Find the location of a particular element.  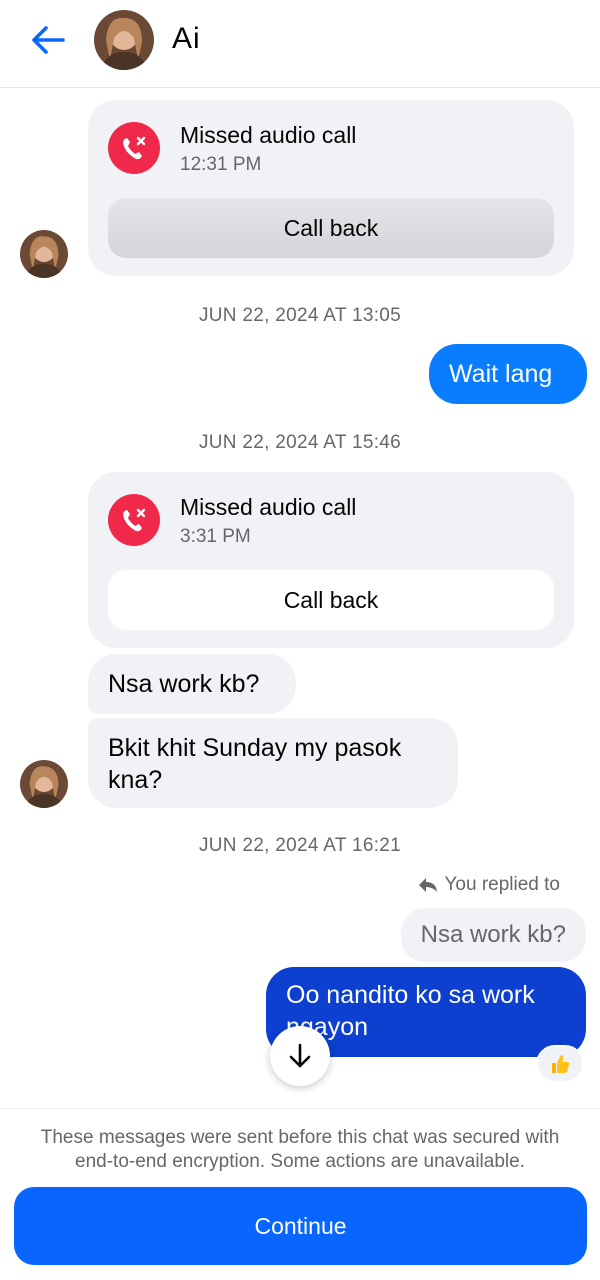

chat-header: Ai is located at coordinates (300, 44).